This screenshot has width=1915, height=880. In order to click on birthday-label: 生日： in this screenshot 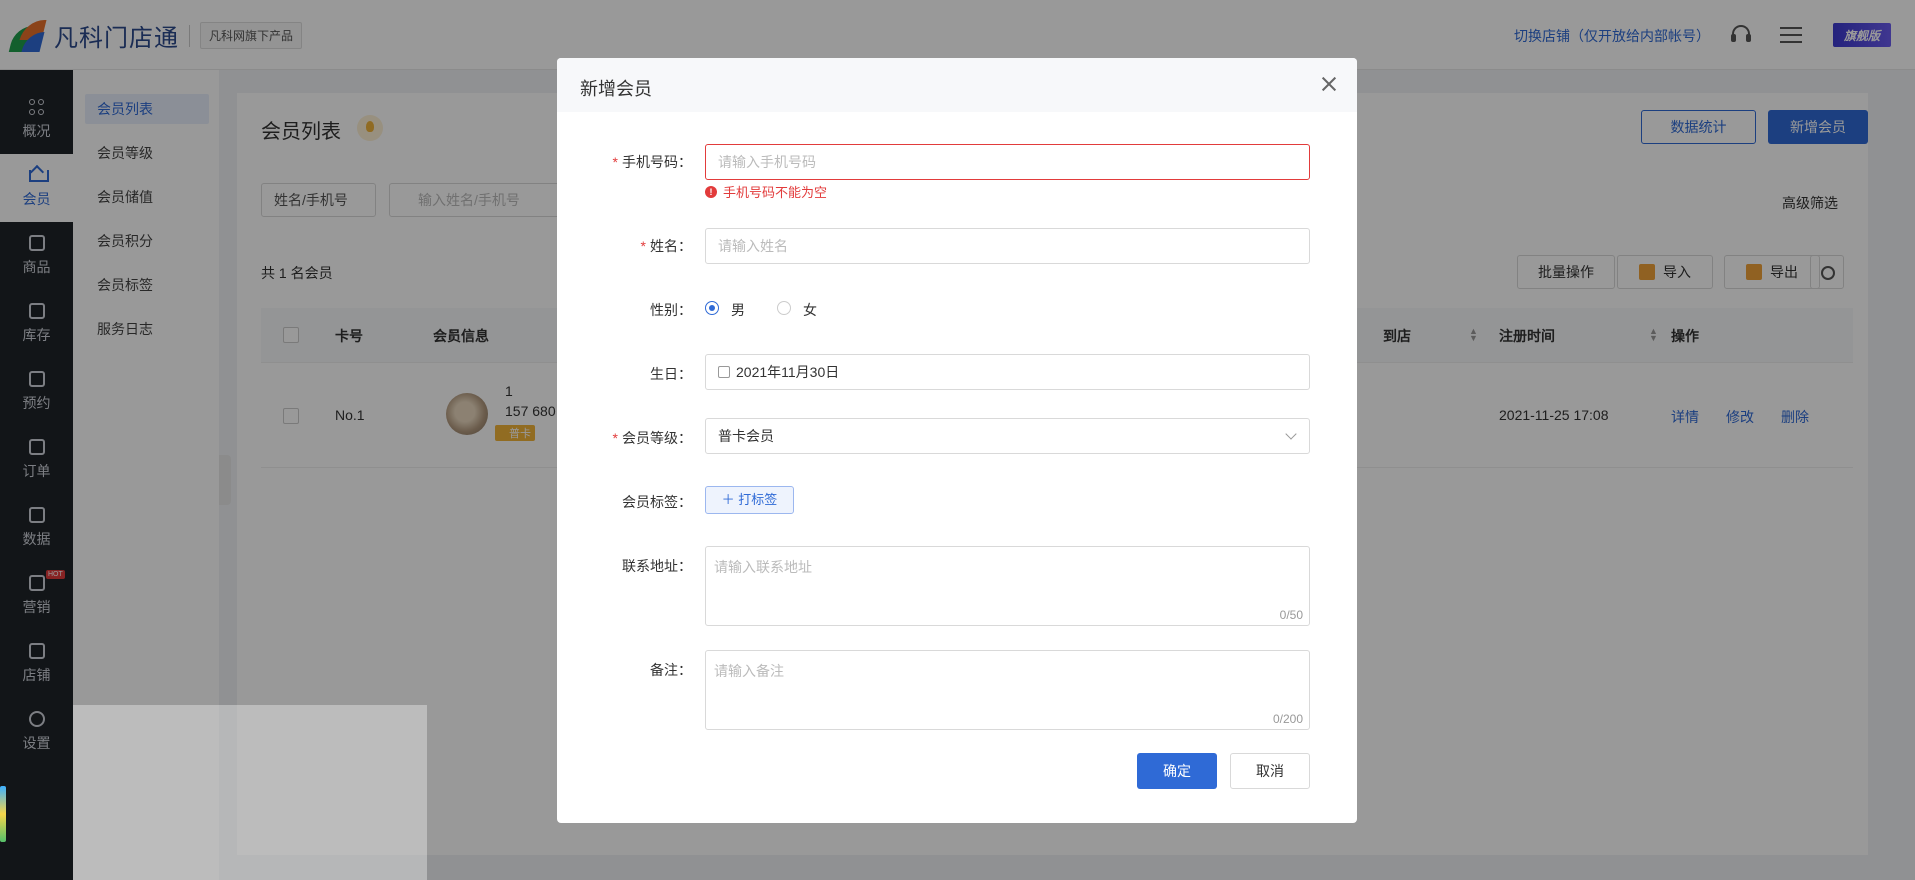, I will do `click(671, 374)`.